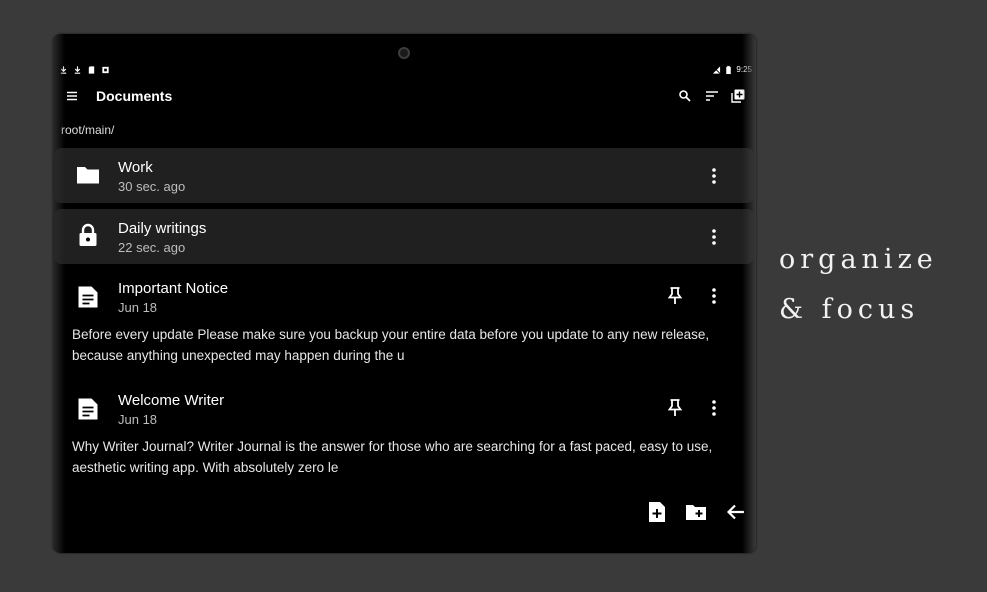  I want to click on sd-card-icon, so click(91, 70).